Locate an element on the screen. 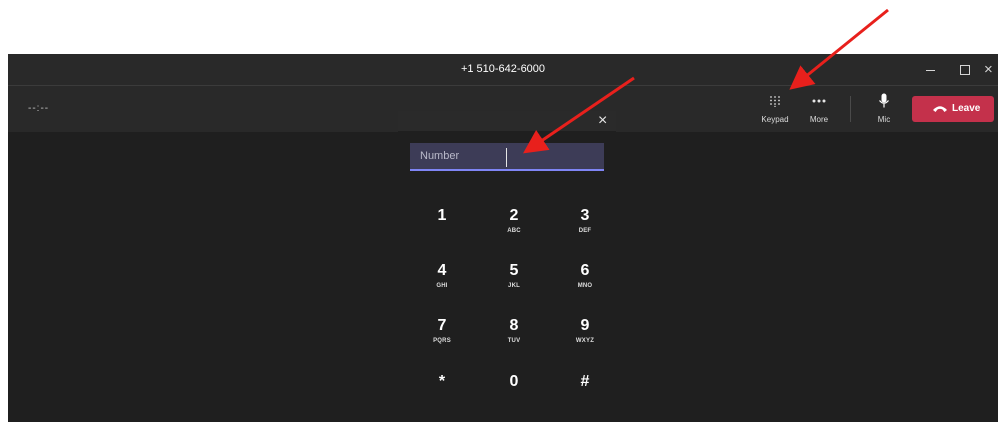 This screenshot has width=998, height=422. dial-key-letters: TUV is located at coordinates (514, 341).